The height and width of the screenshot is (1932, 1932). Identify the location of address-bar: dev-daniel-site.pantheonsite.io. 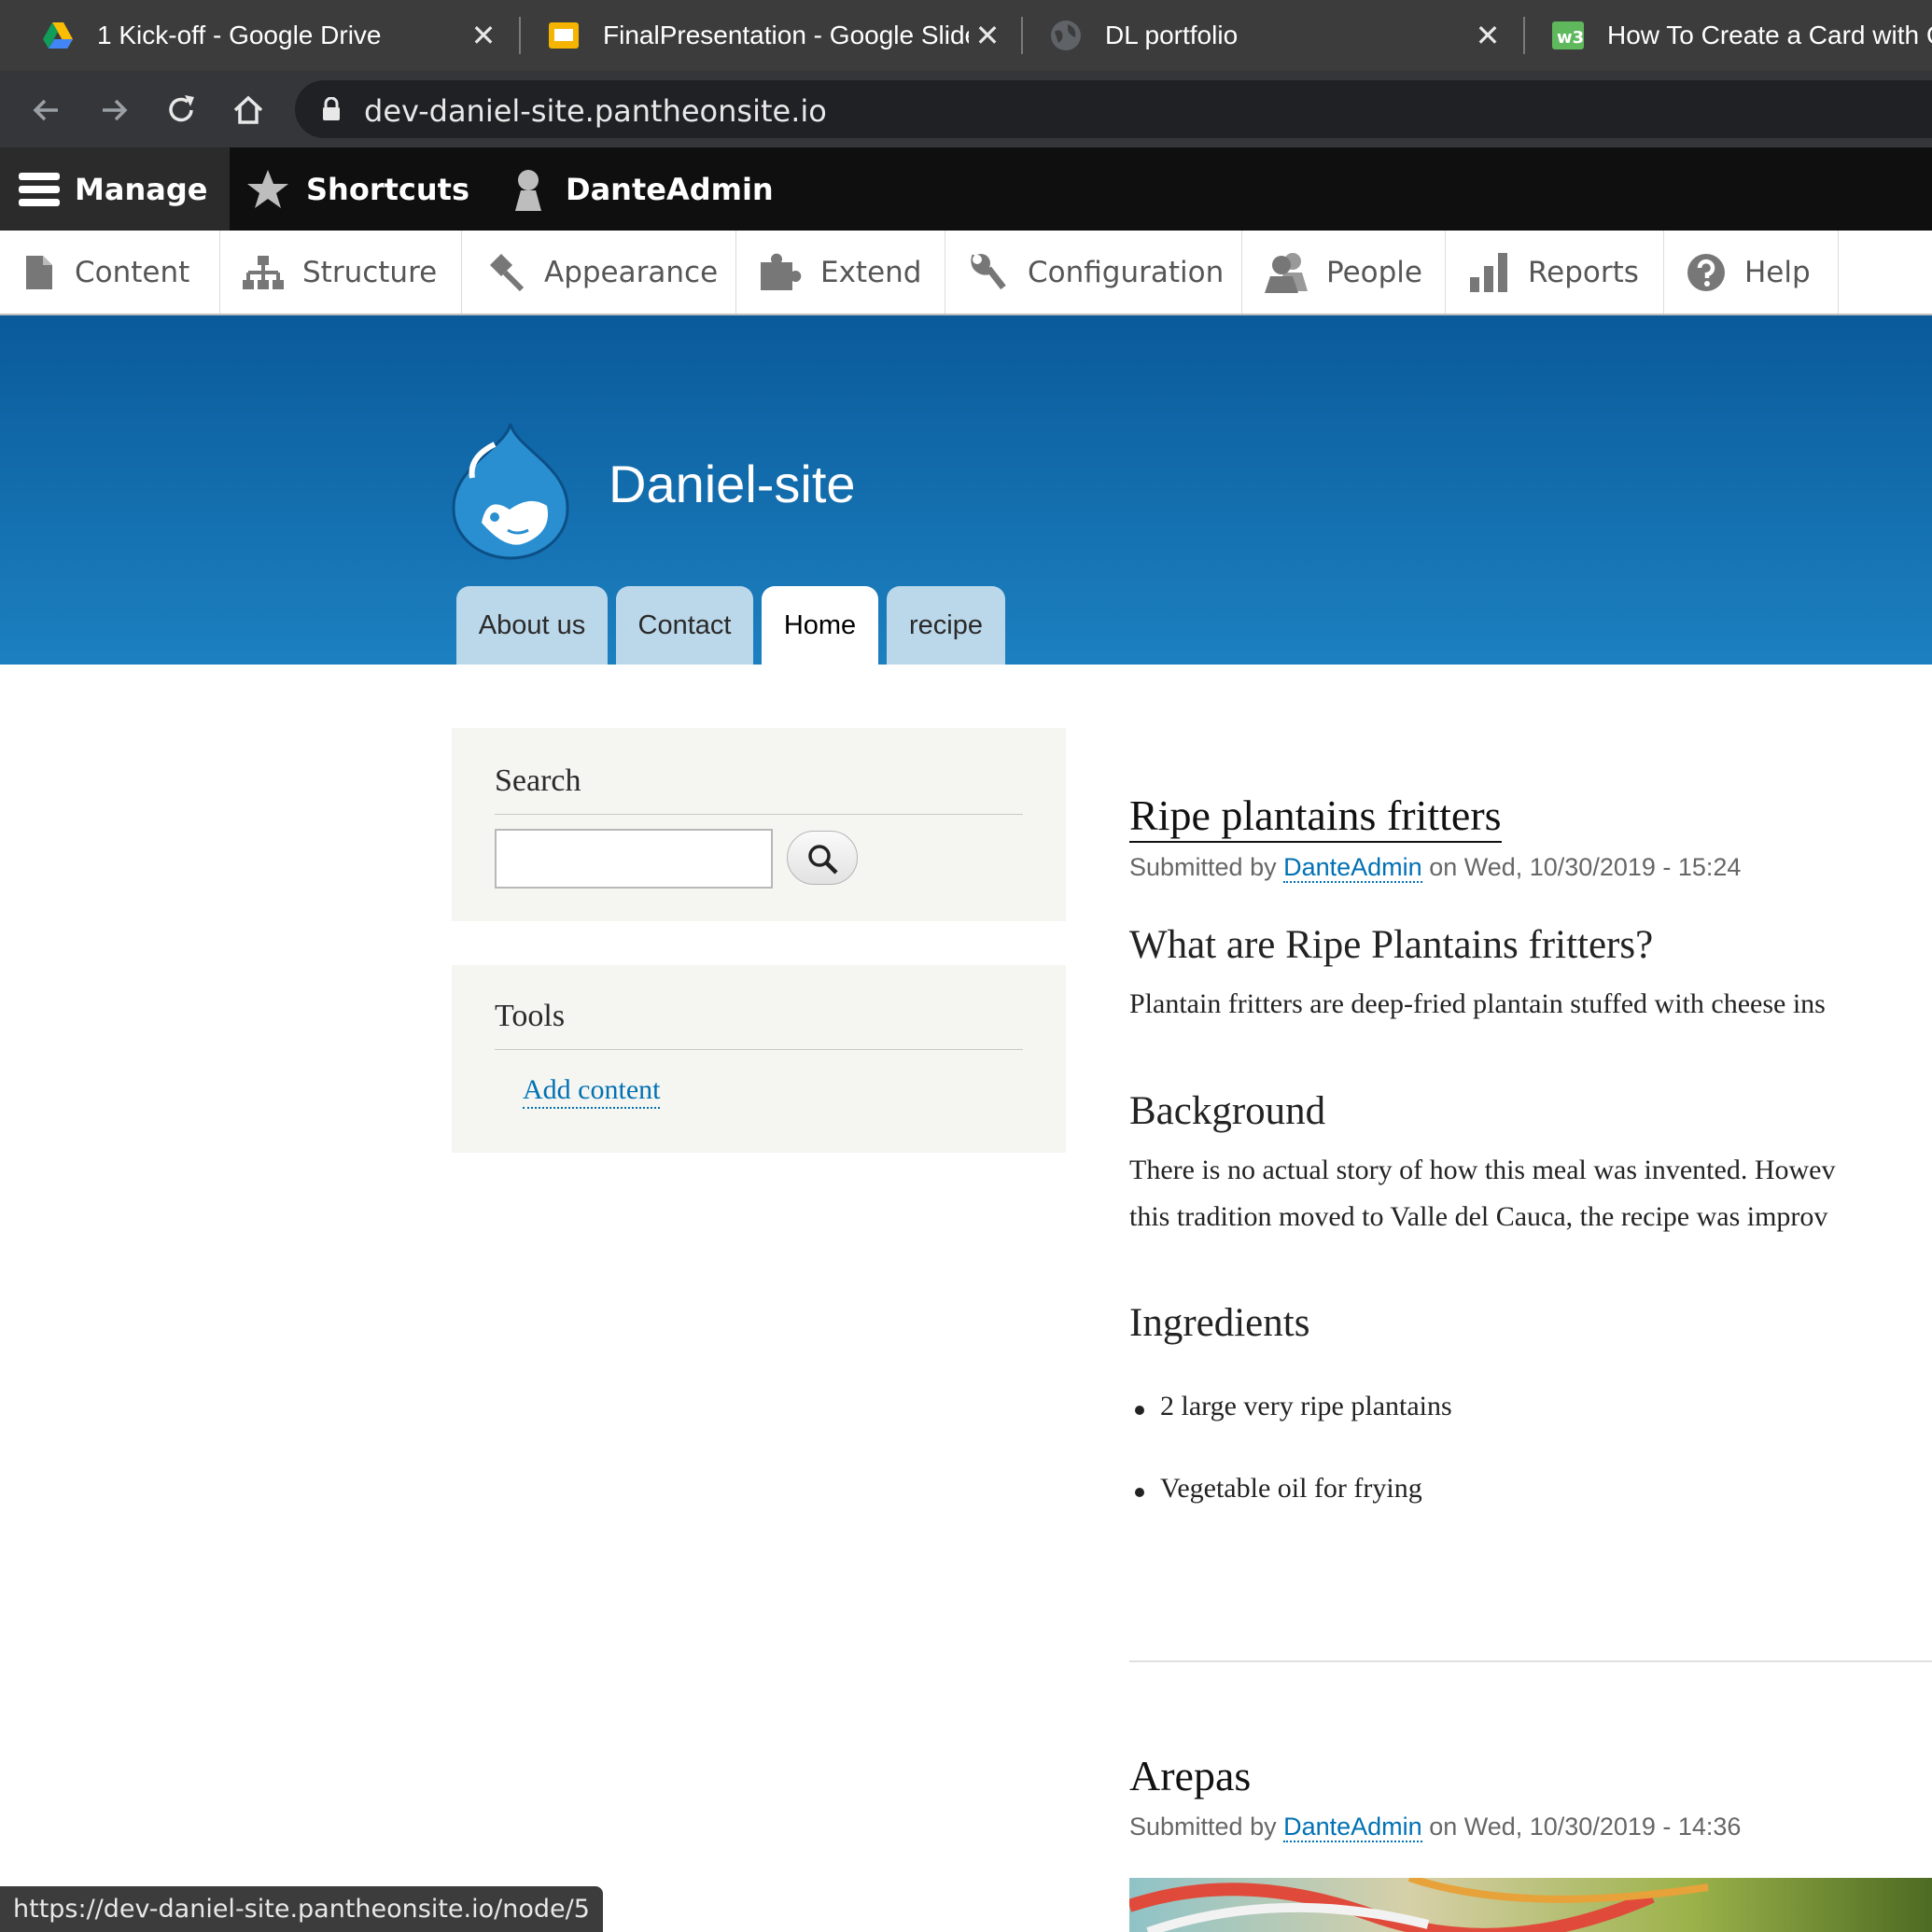
(1113, 109).